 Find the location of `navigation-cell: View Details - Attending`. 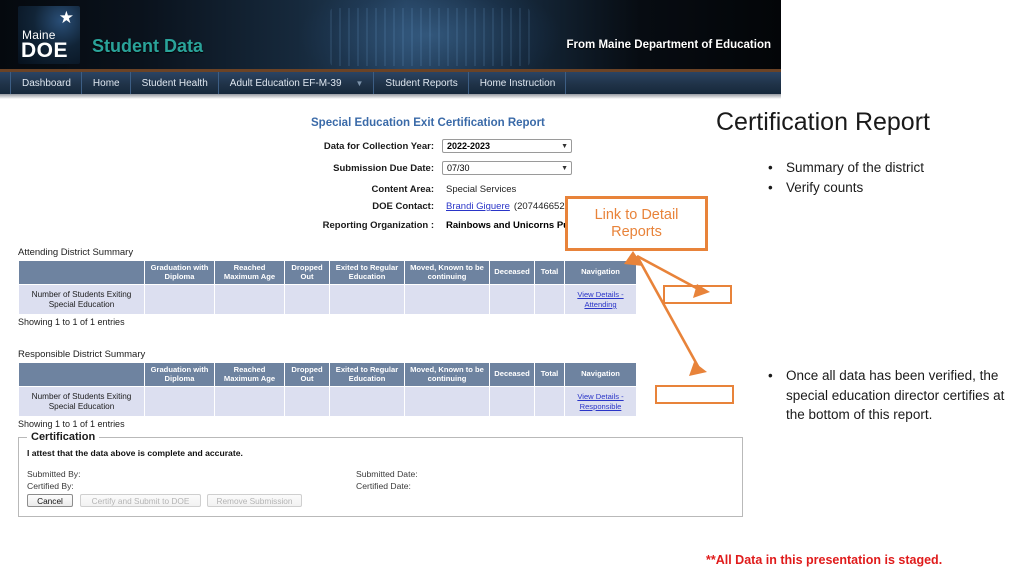

navigation-cell: View Details - Attending is located at coordinates (600, 300).